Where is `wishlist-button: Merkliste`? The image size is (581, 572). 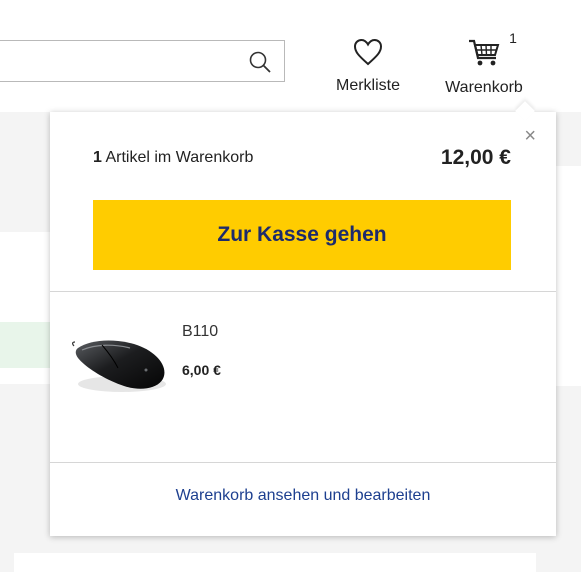
wishlist-button: Merkliste is located at coordinates (368, 66).